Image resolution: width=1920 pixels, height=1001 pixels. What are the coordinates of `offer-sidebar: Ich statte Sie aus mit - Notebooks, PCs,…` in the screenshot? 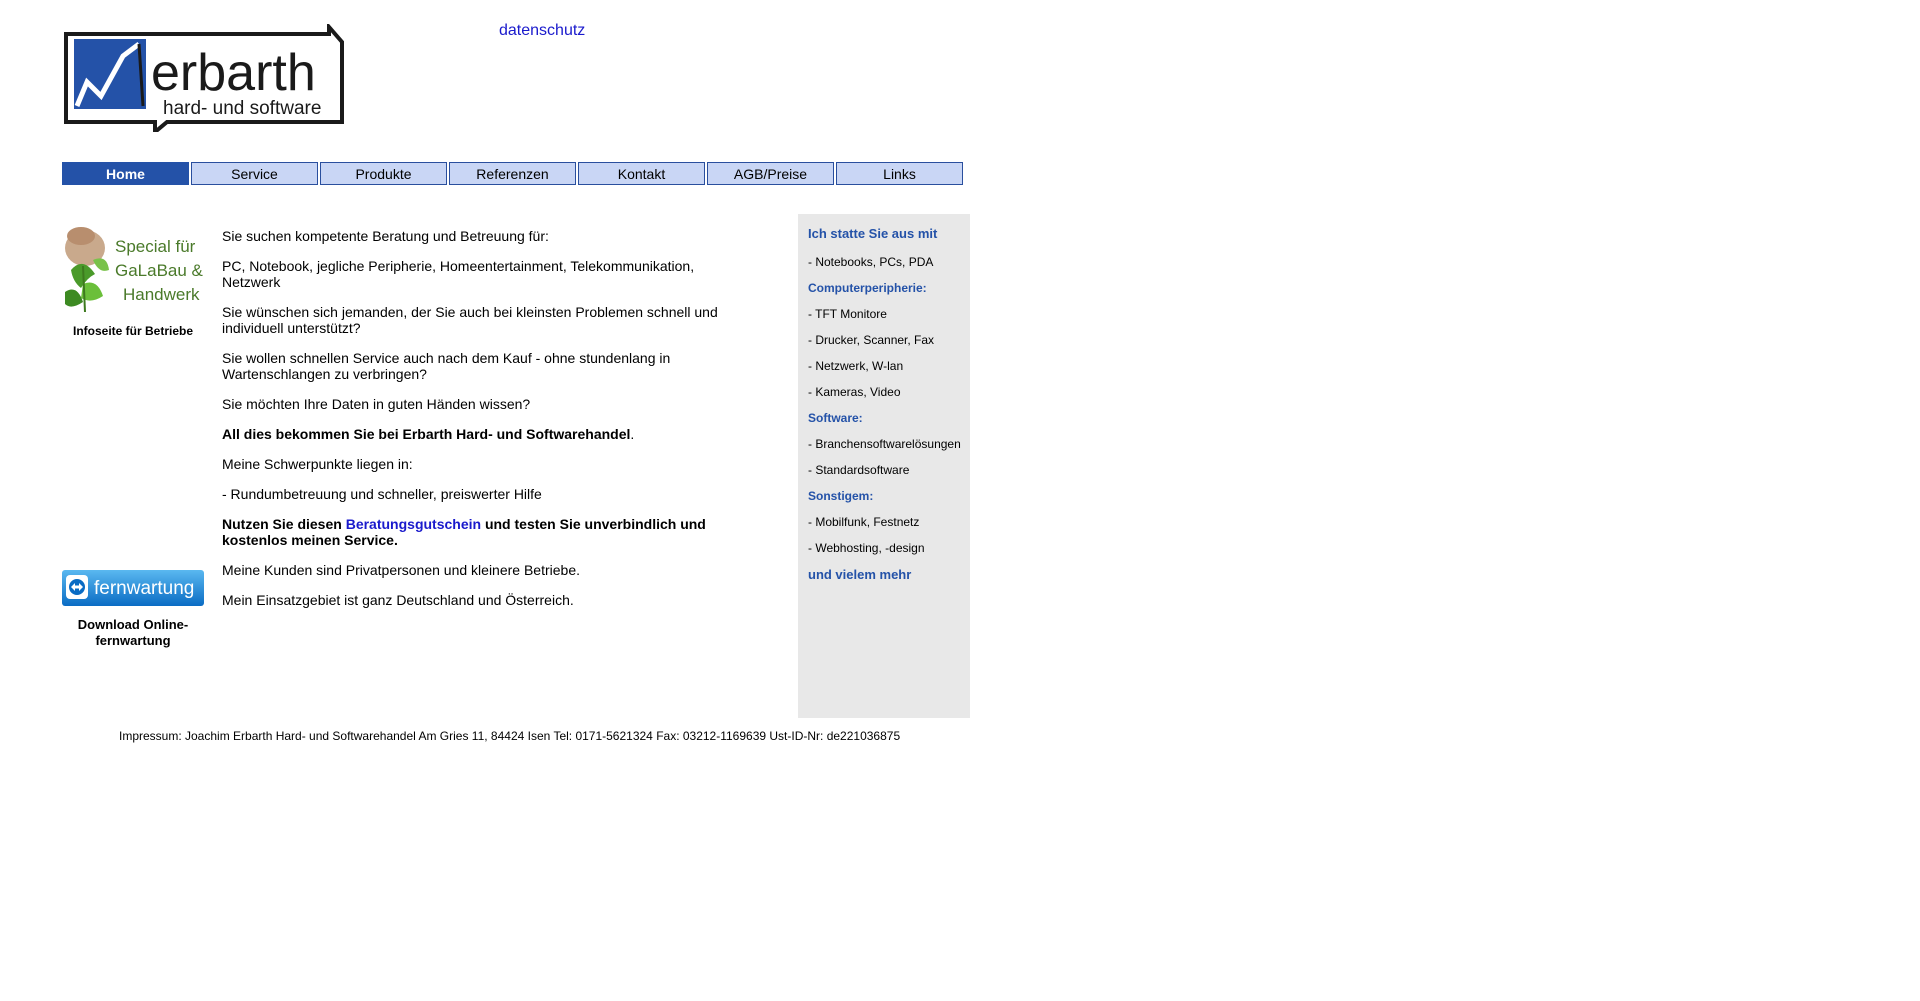 It's located at (884, 466).